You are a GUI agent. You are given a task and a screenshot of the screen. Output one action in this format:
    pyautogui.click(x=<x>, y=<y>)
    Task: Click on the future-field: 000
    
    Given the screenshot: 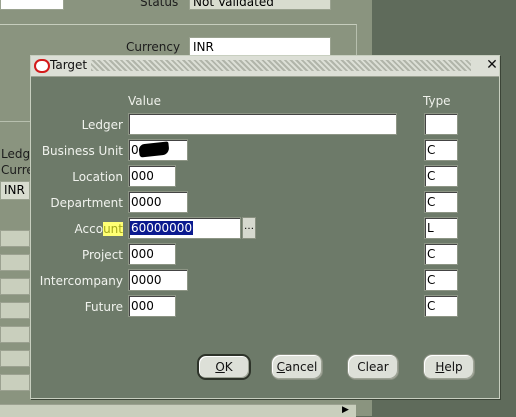 What is the action you would take?
    pyautogui.click(x=152, y=306)
    